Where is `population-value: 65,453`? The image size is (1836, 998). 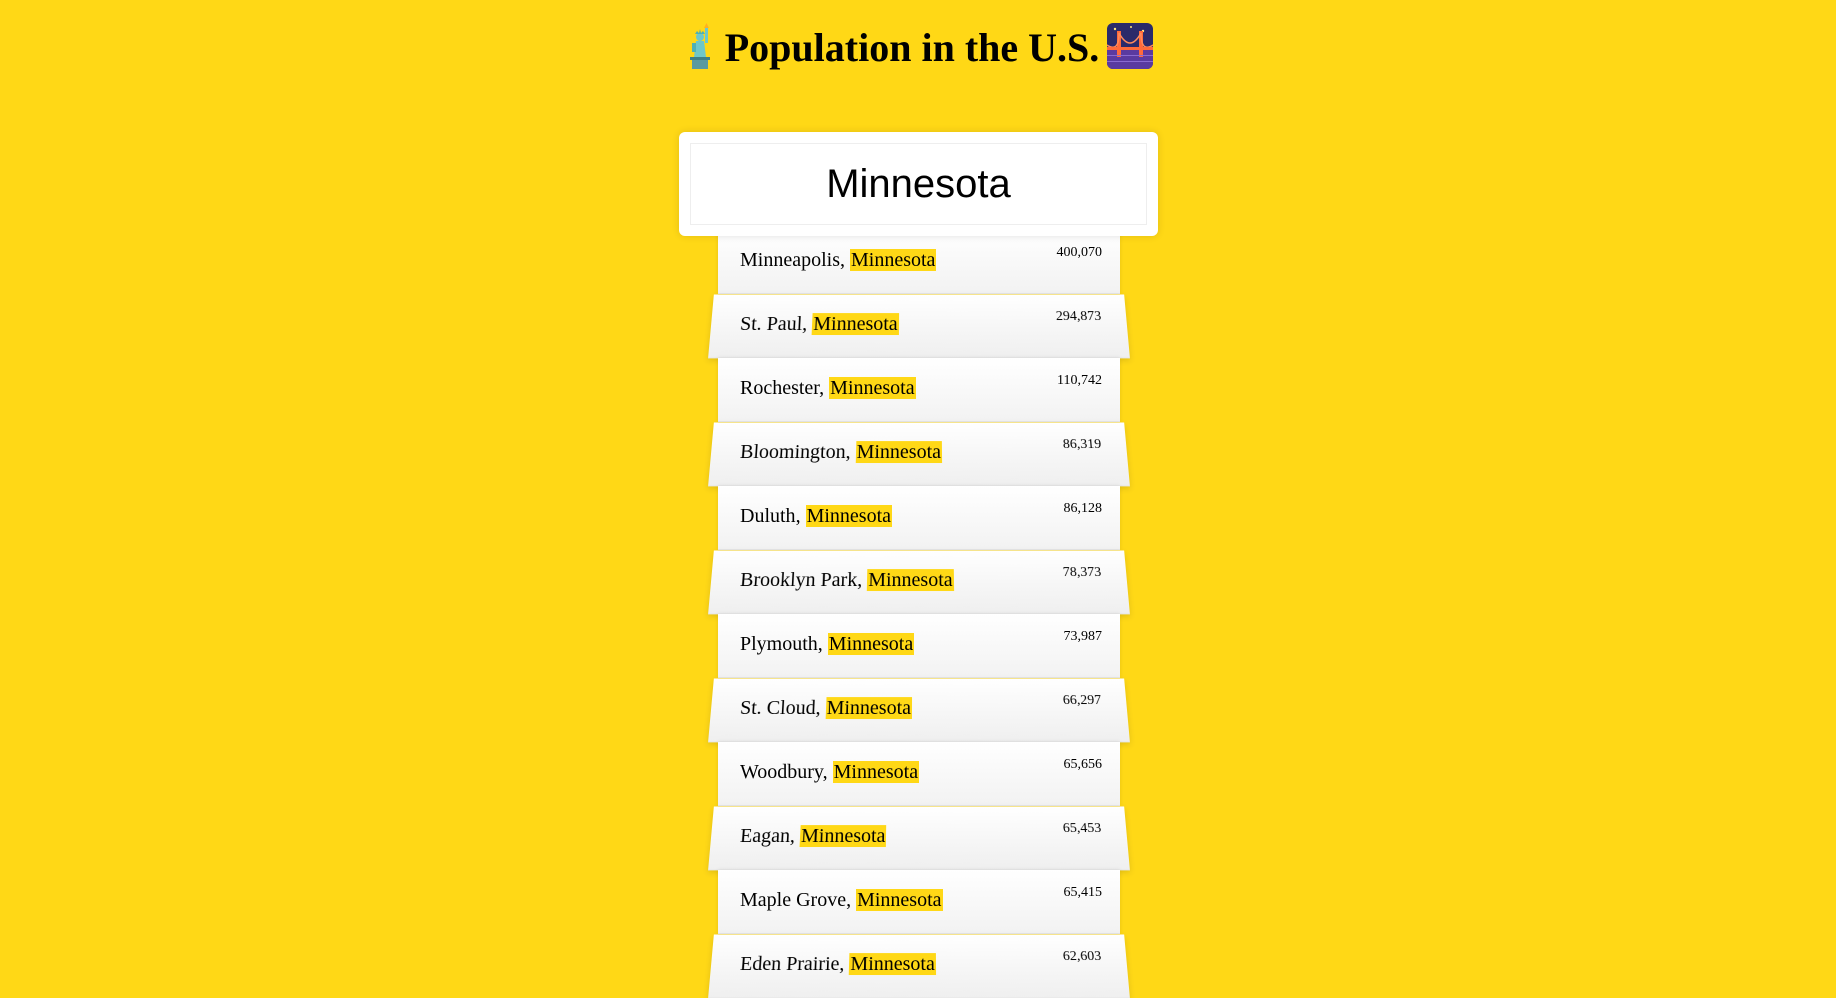 population-value: 65,453 is located at coordinates (1082, 829).